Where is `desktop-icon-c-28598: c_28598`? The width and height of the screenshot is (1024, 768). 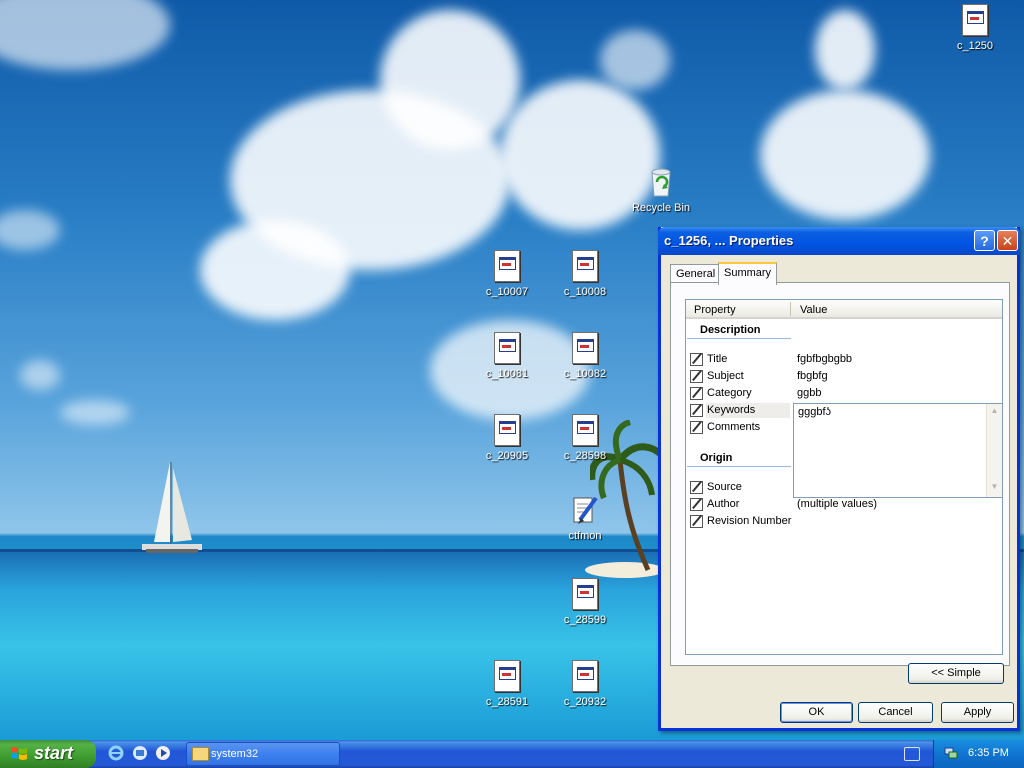 desktop-icon-c-28598: c_28598 is located at coordinates (585, 438).